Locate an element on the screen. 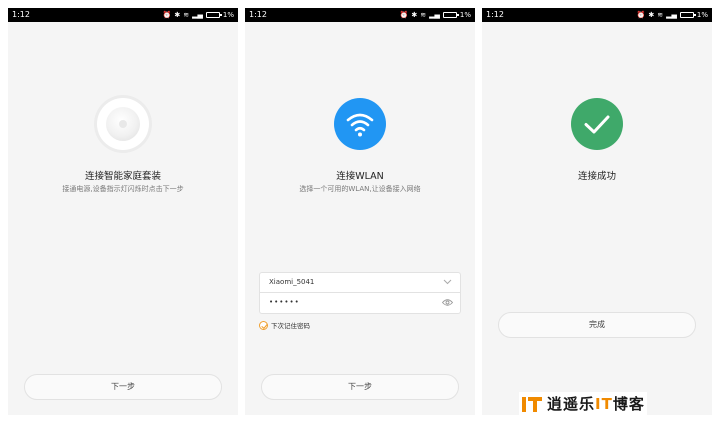 Image resolution: width=719 pixels, height=423 pixels. watermark-prefix: 逍遥乐 is located at coordinates (571, 404).